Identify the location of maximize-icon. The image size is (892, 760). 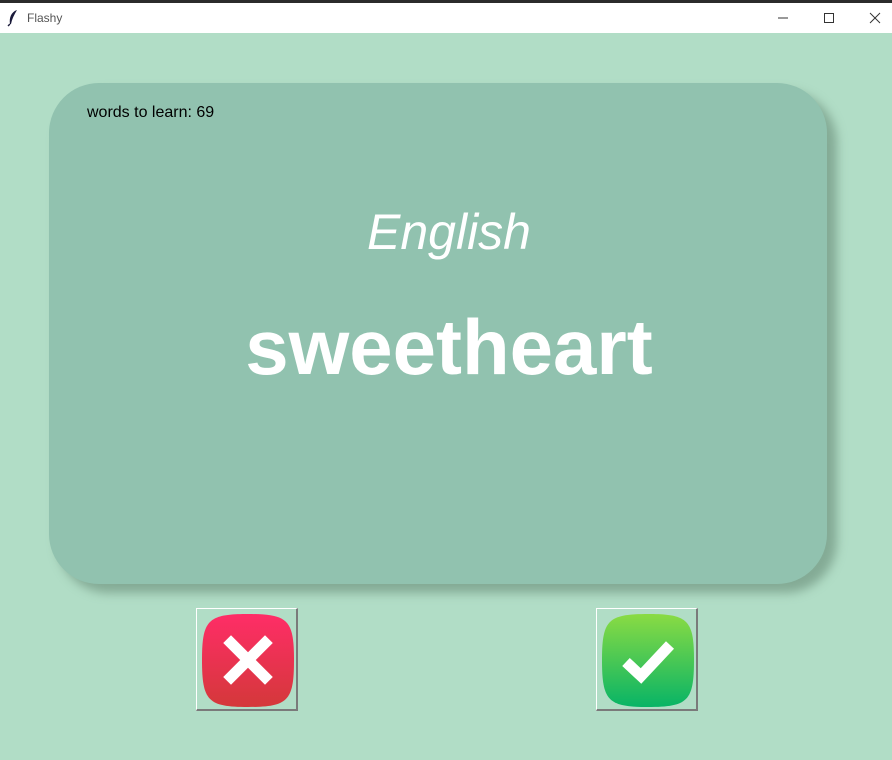
(829, 18).